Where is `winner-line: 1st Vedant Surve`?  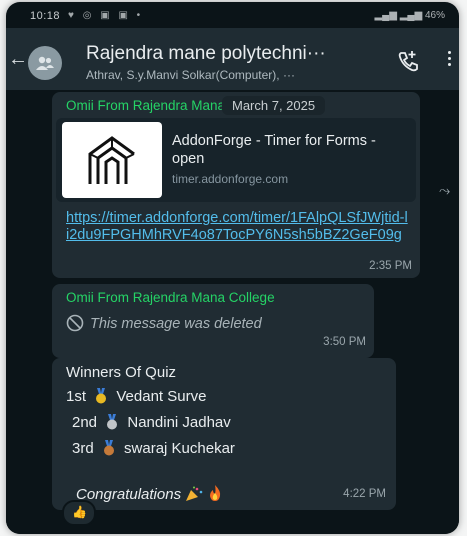
winner-line: 1st Vedant Surve is located at coordinates (136, 396).